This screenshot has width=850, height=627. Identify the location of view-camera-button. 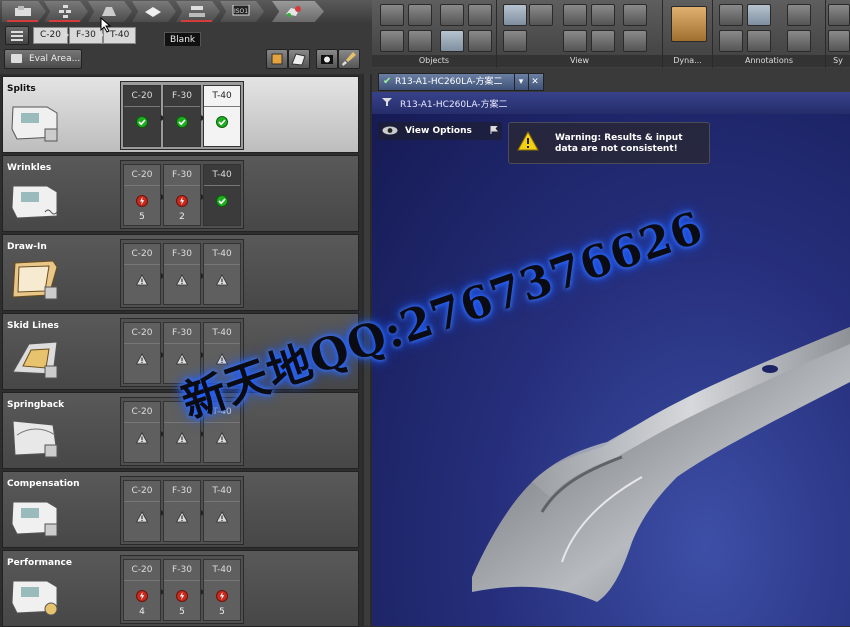
(603, 15).